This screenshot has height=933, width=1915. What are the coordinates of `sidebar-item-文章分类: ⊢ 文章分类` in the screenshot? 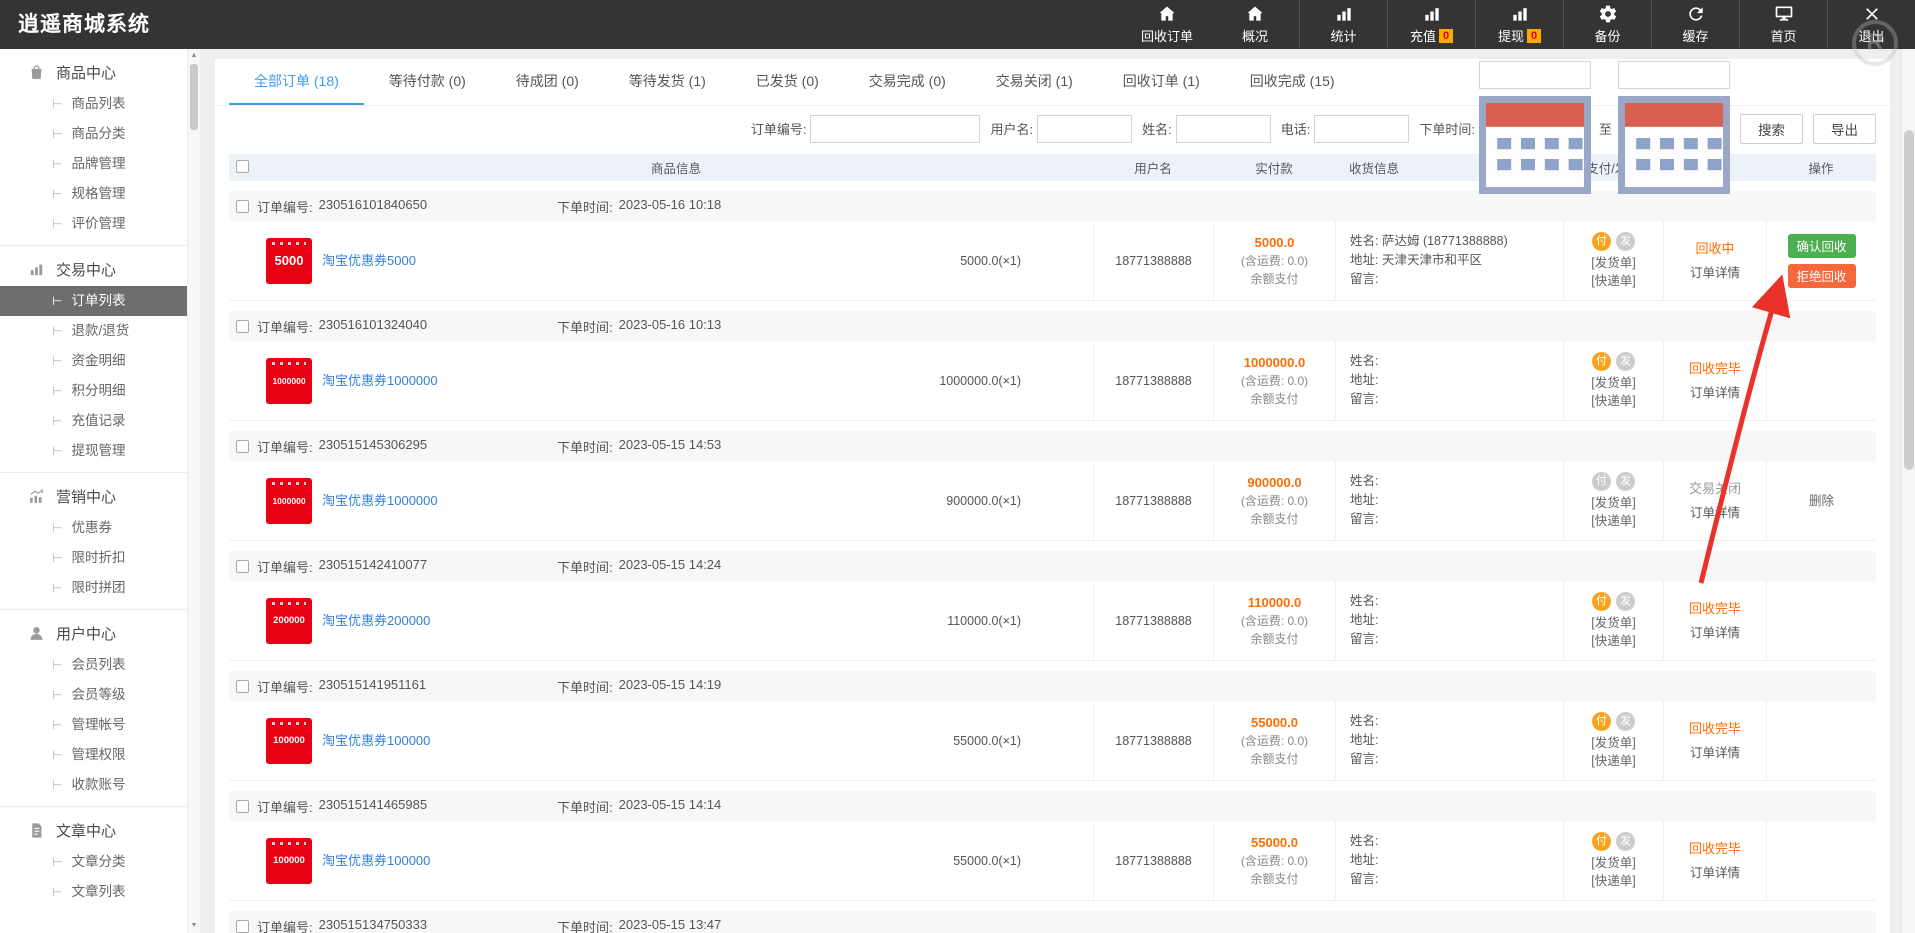 It's located at (93, 862).